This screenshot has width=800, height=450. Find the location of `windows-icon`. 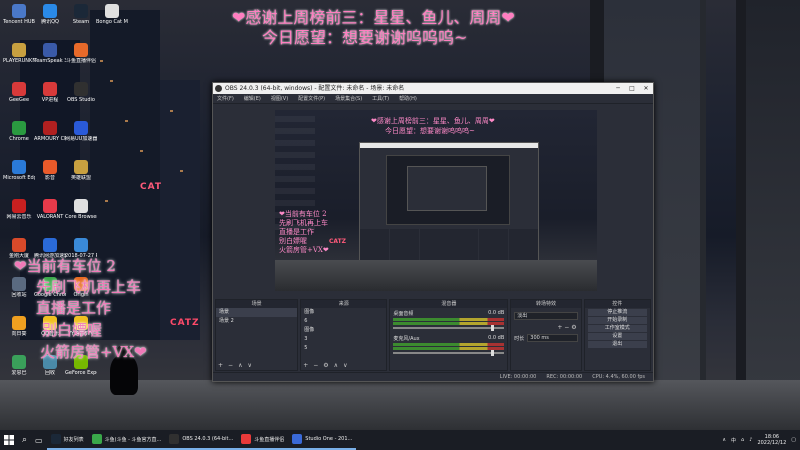

windows-icon is located at coordinates (9, 440).